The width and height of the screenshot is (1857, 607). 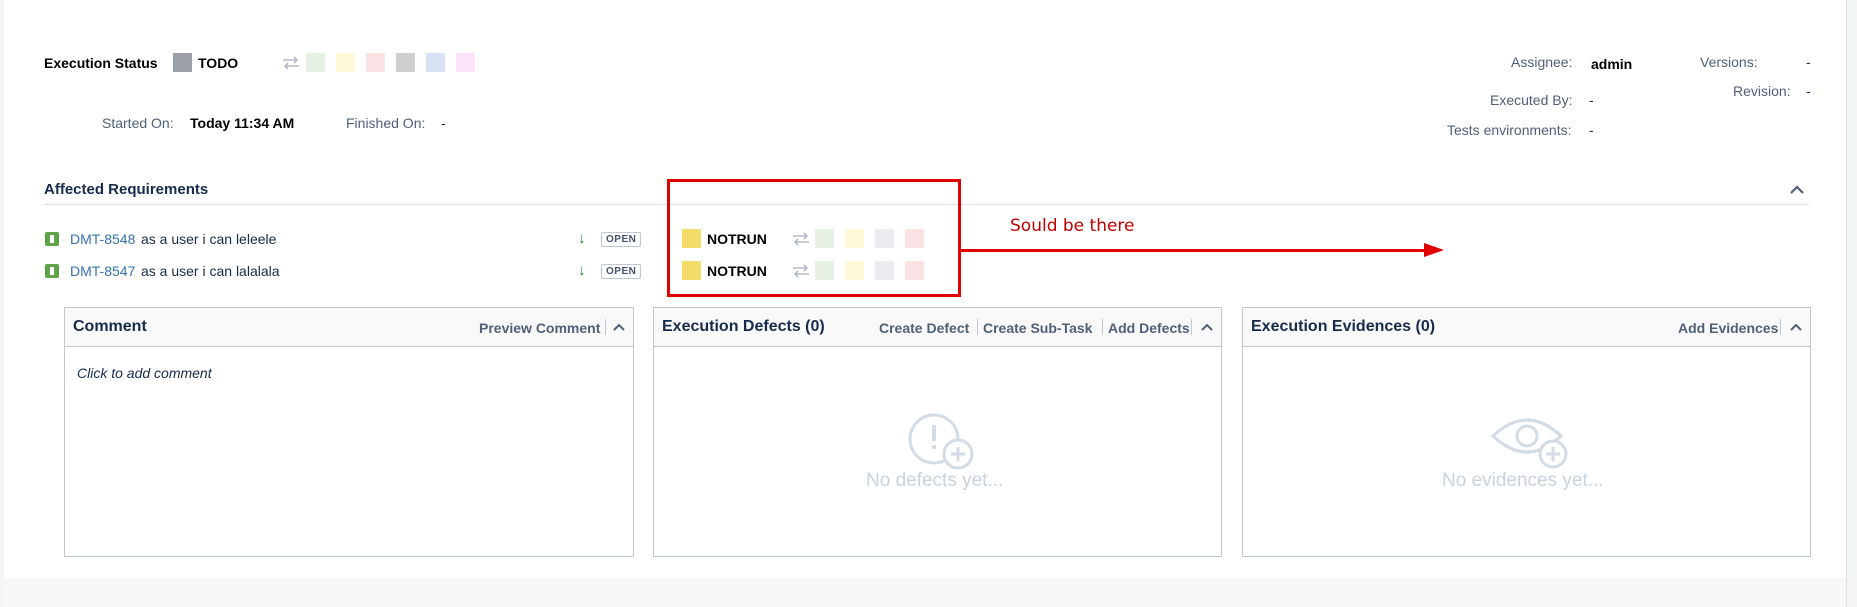 What do you see at coordinates (386, 123) in the screenshot?
I see `finished-on-label: Finished On:` at bounding box center [386, 123].